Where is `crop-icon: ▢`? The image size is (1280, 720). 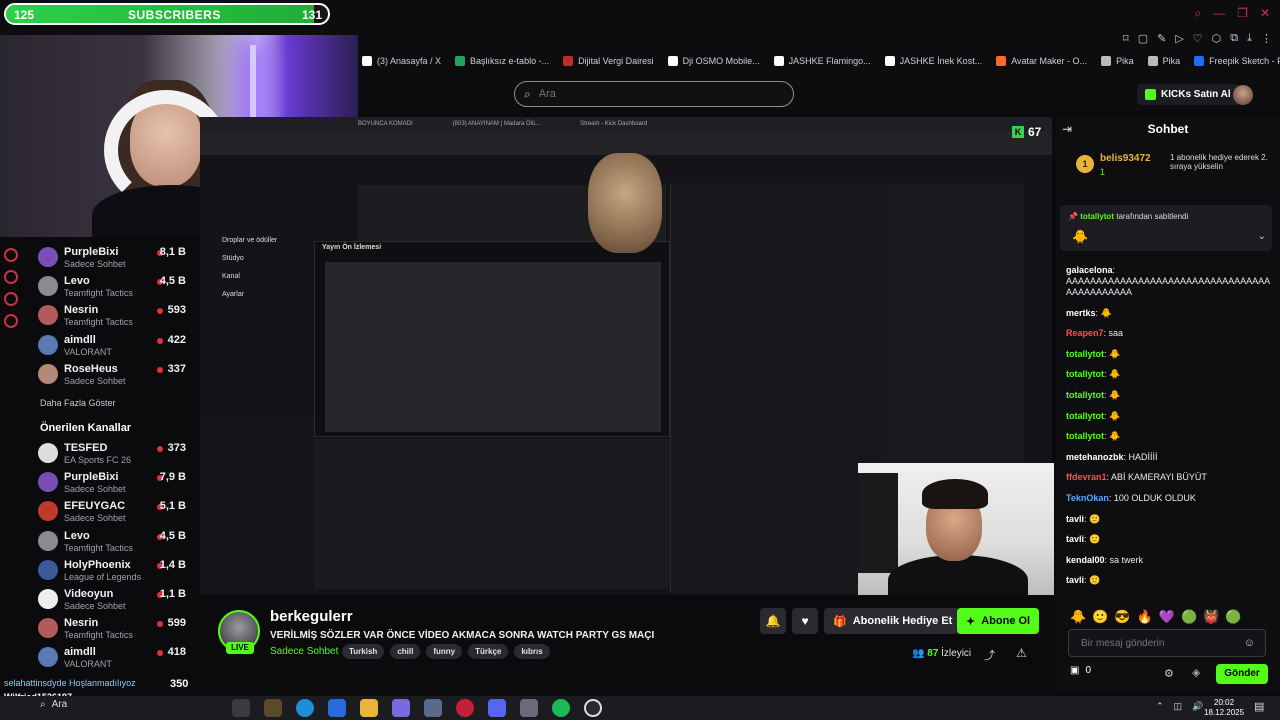 crop-icon: ▢ is located at coordinates (1143, 38).